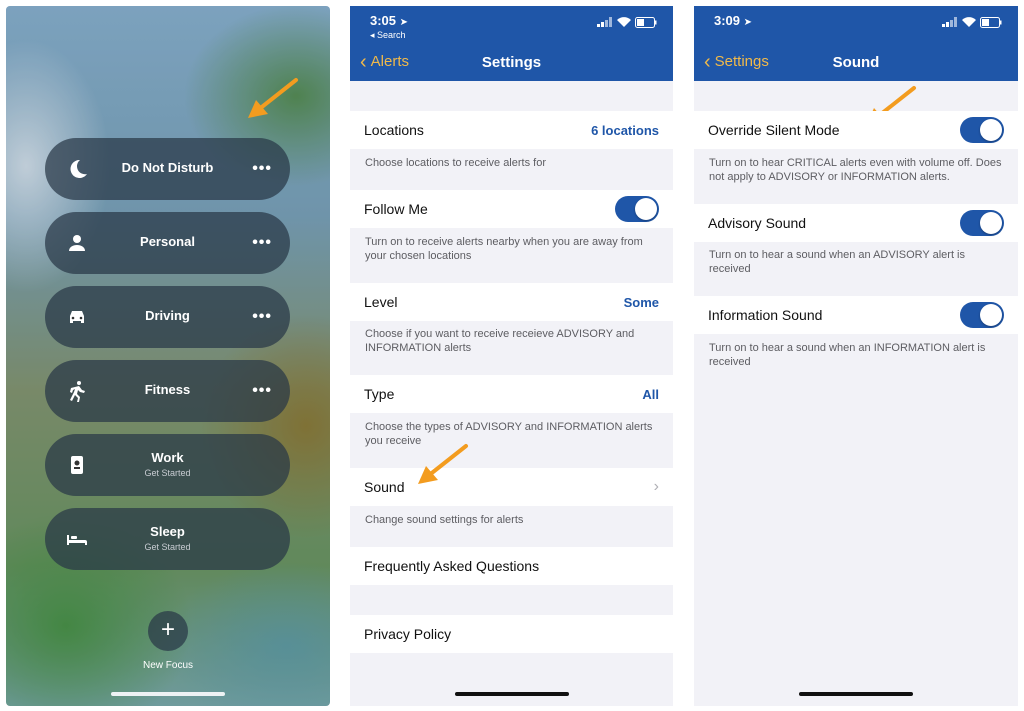  What do you see at coordinates (168, 631) in the screenshot?
I see `new-focus-button: +` at bounding box center [168, 631].